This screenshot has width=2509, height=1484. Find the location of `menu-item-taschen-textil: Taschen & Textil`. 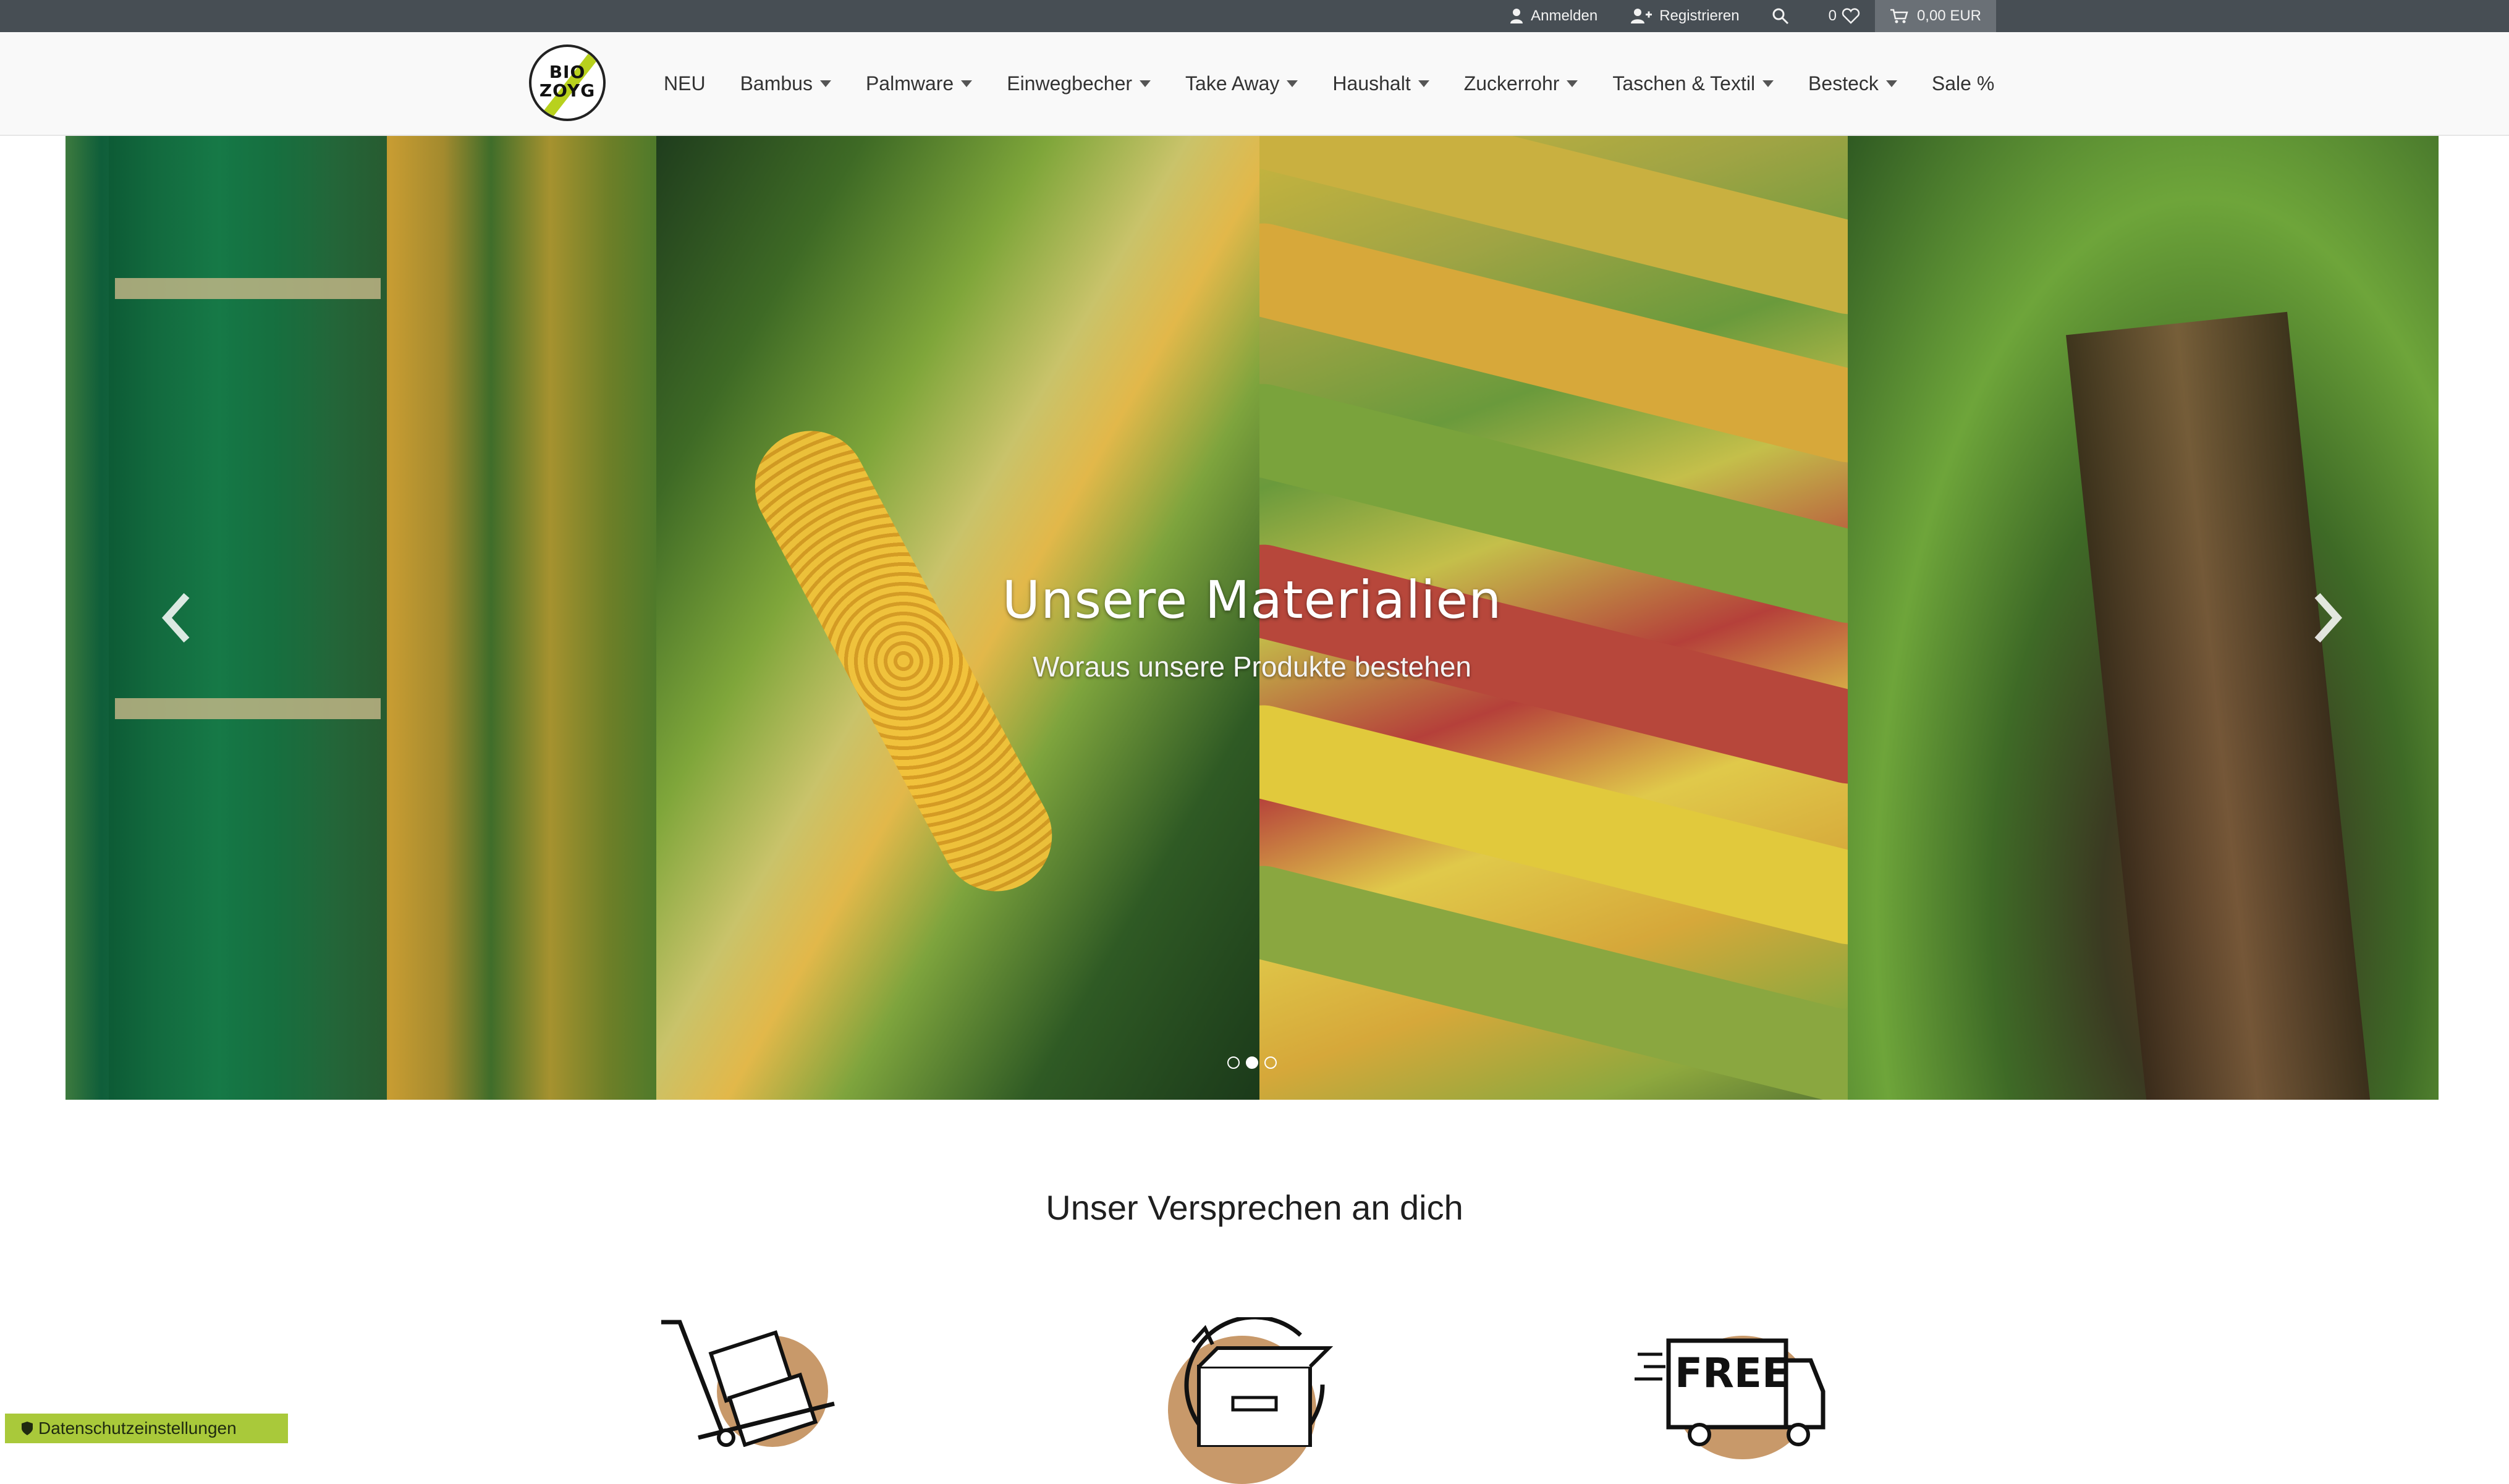

menu-item-taschen-textil: Taschen & Textil is located at coordinates (1693, 83).